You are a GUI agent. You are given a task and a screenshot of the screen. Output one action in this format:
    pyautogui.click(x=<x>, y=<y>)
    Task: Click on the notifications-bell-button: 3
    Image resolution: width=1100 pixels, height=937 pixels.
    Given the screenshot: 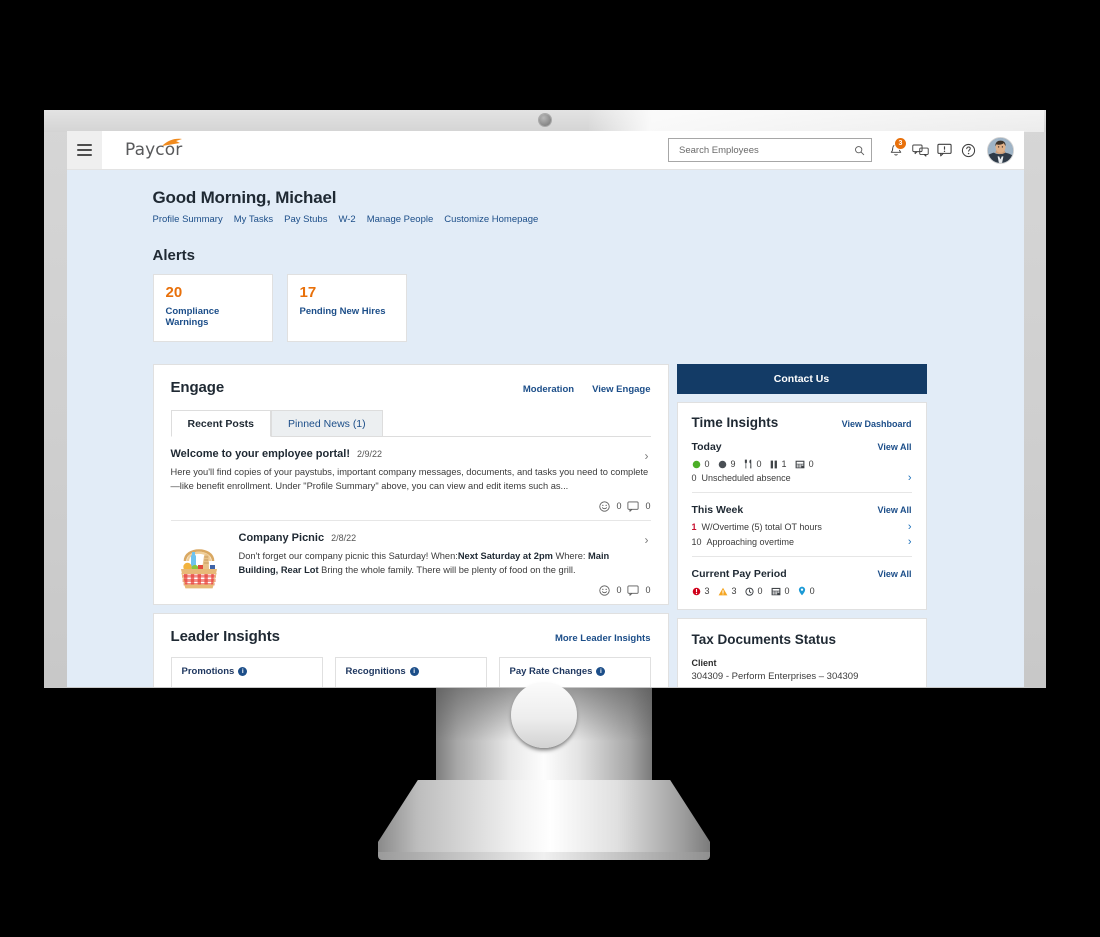 What is the action you would take?
    pyautogui.click(x=896, y=150)
    